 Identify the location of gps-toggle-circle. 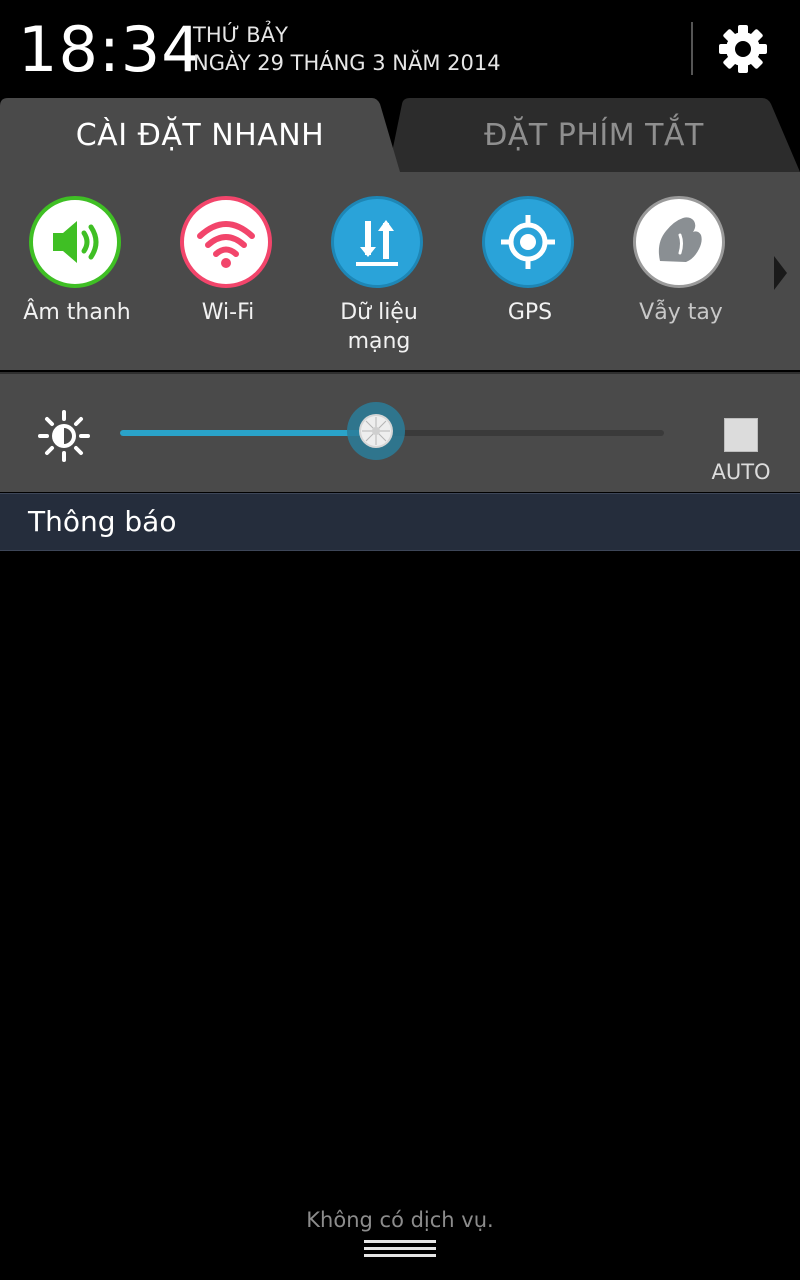
(528, 242).